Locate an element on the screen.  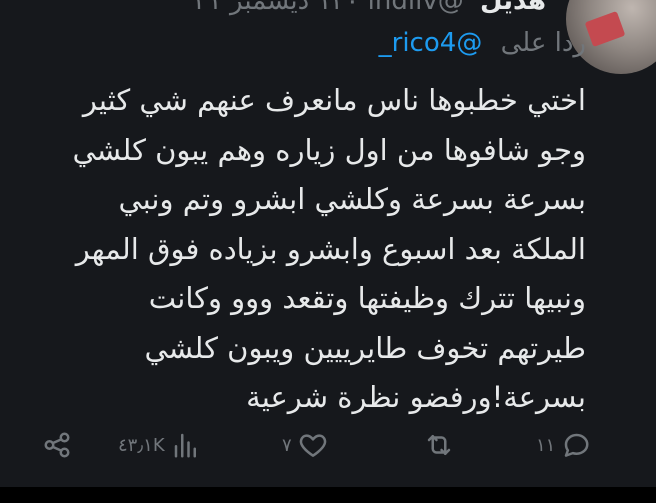
reply-count: ١١ is located at coordinates (546, 445).